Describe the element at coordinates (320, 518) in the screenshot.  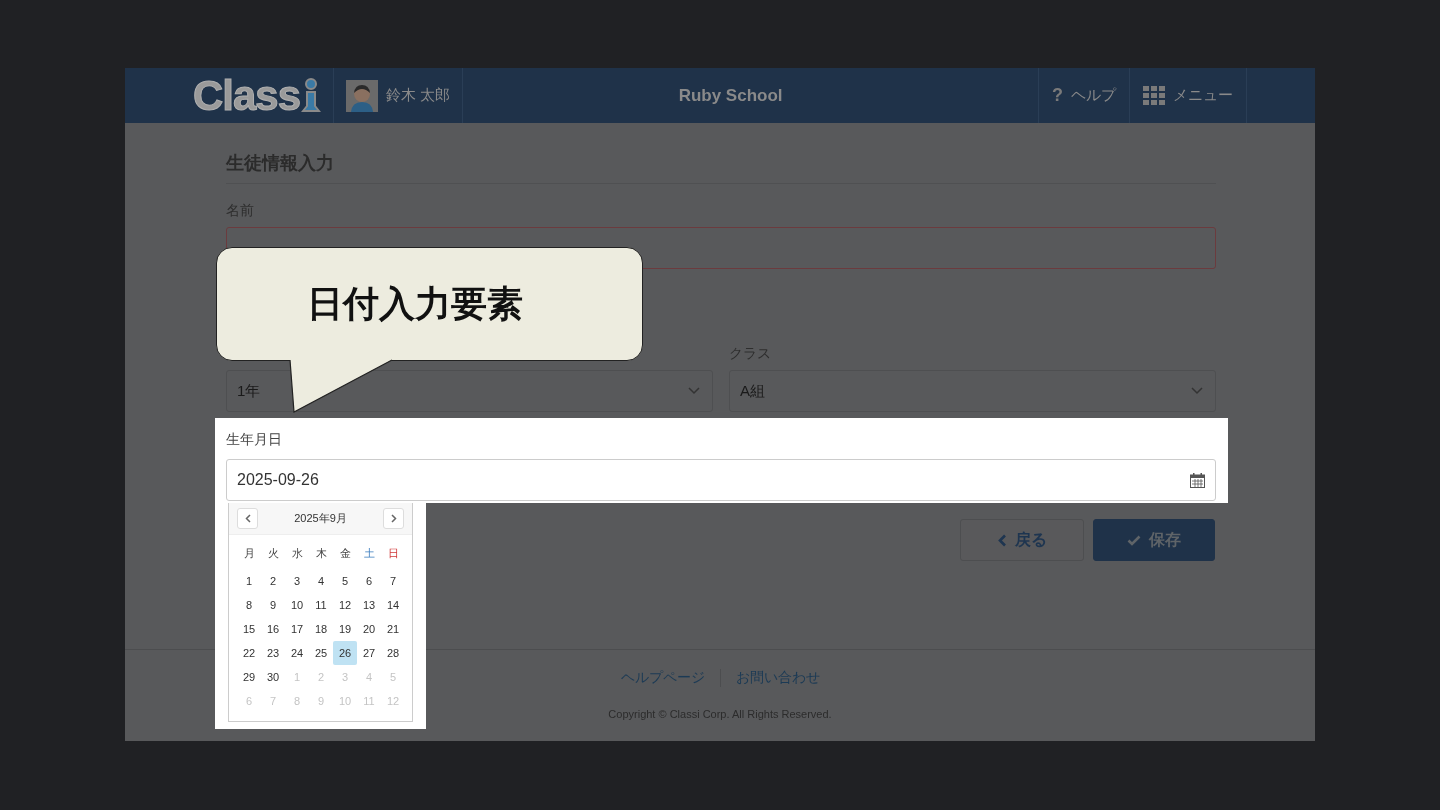
I see `month-title: 2025年9月` at that location.